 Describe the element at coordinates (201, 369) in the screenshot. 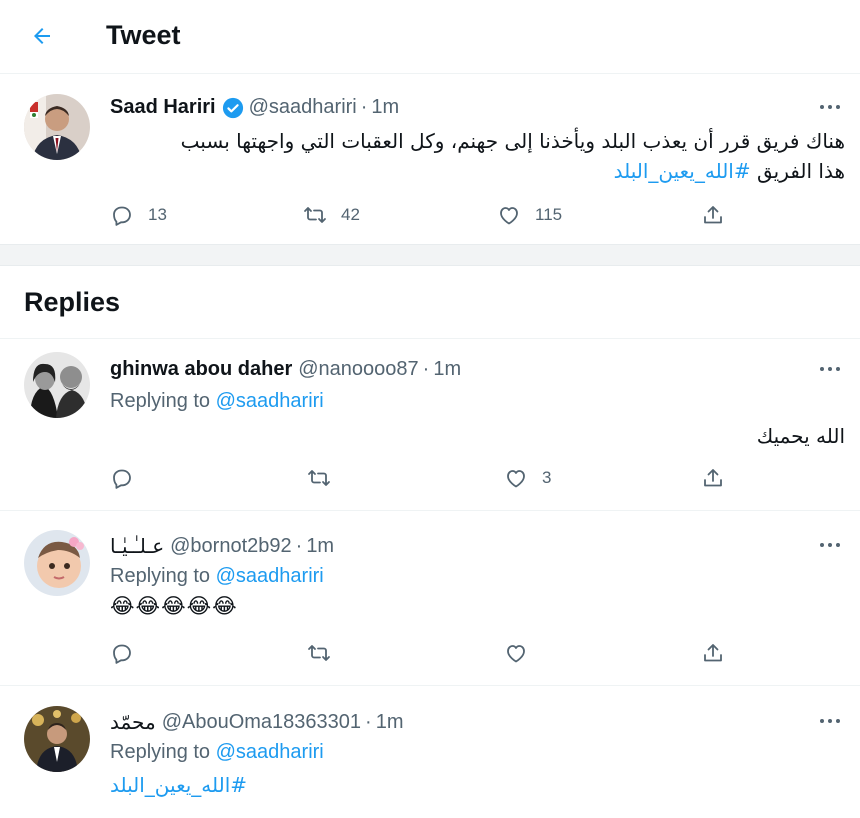

I see `display-name: ghinwa abou daher` at that location.